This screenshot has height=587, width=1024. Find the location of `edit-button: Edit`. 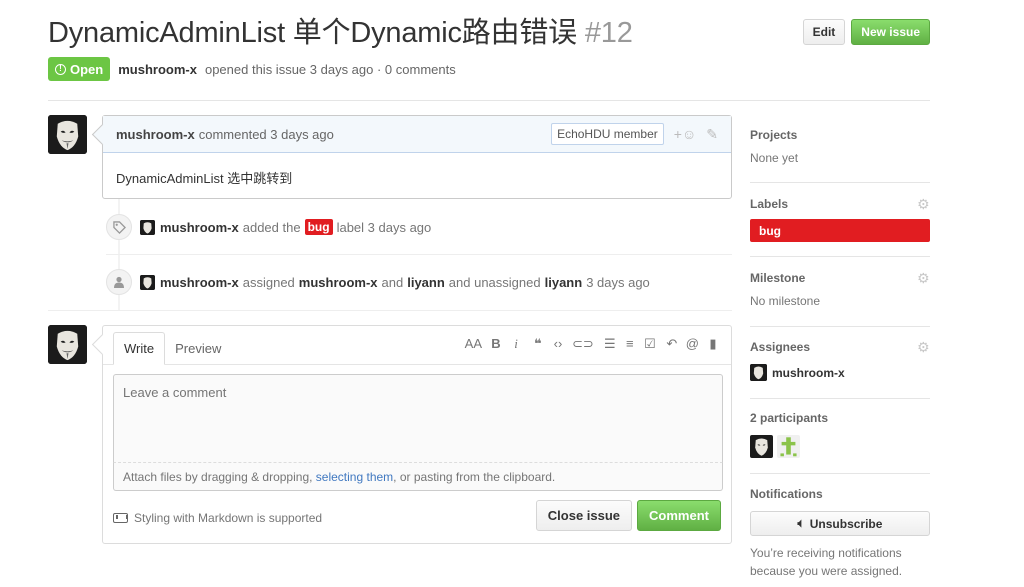

edit-button: Edit is located at coordinates (824, 32).